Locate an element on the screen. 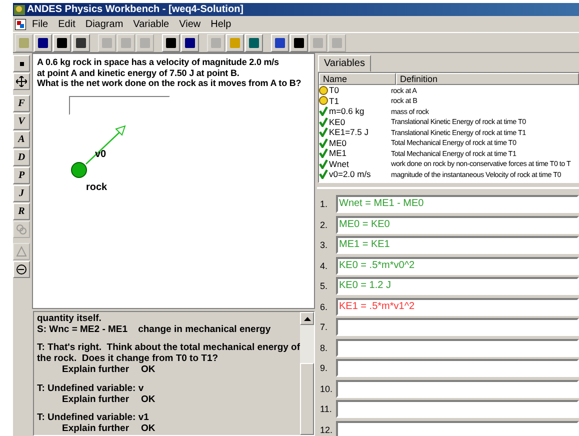 This screenshot has width=579, height=436. variable-name: ME1 is located at coordinates (337, 153).